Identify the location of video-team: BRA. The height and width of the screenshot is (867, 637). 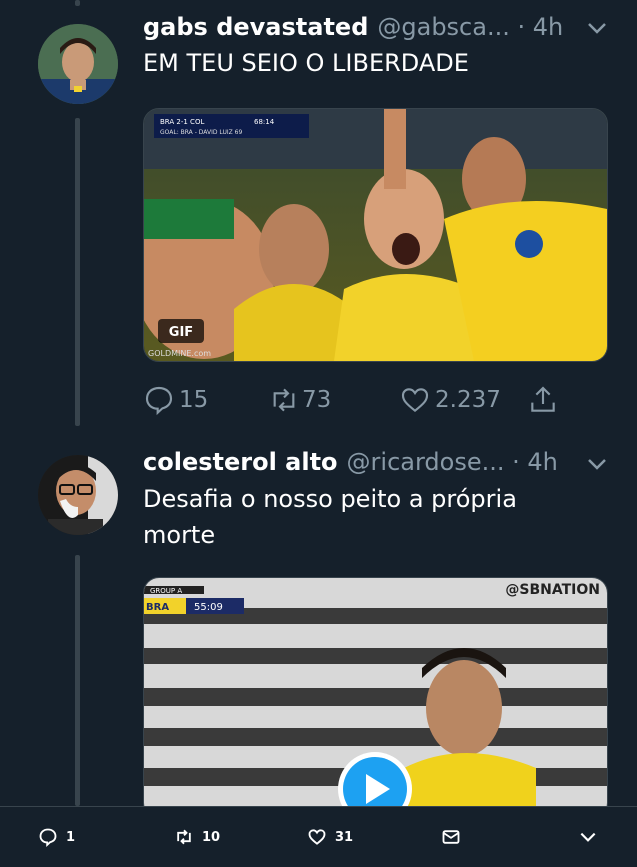
(157, 607).